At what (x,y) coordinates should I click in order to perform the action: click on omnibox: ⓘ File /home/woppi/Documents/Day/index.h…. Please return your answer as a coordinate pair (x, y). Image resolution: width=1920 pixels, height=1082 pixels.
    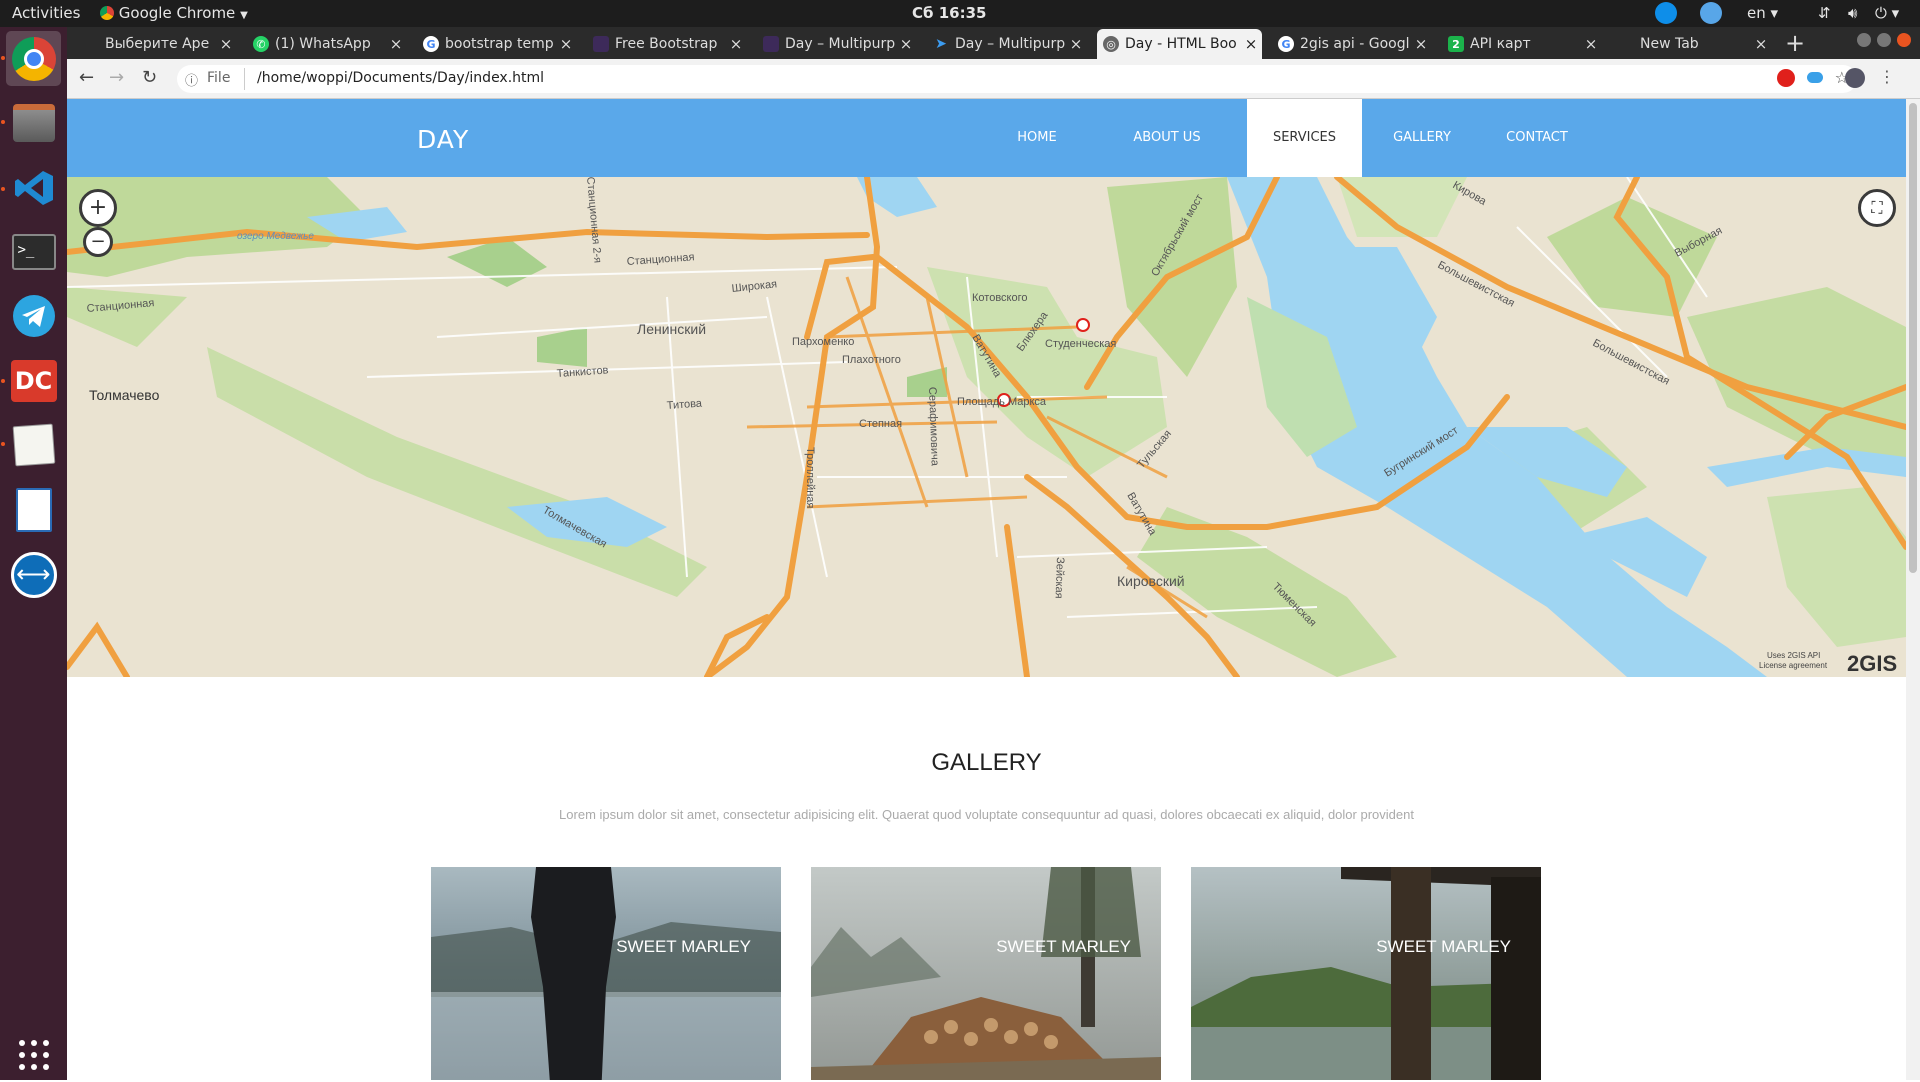
    Looking at the image, I should click on (1017, 79).